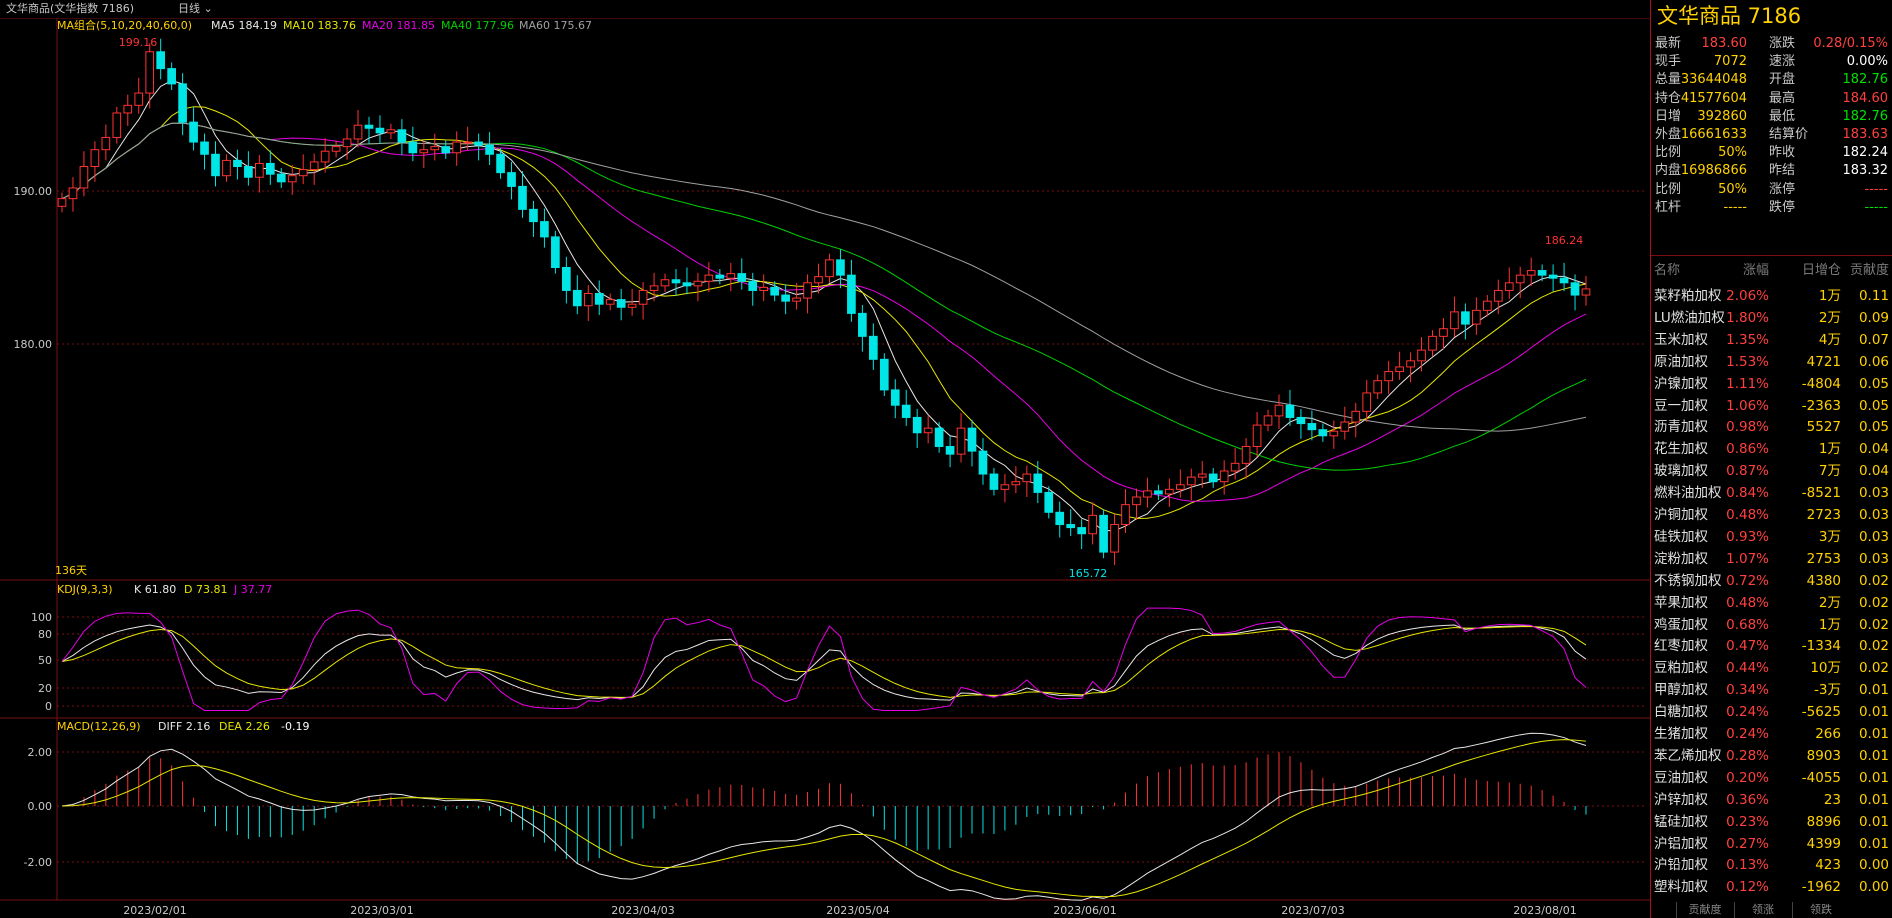  Describe the element at coordinates (244, 726) in the screenshot. I see `macd-dea-legend: DEA 2.26` at that location.